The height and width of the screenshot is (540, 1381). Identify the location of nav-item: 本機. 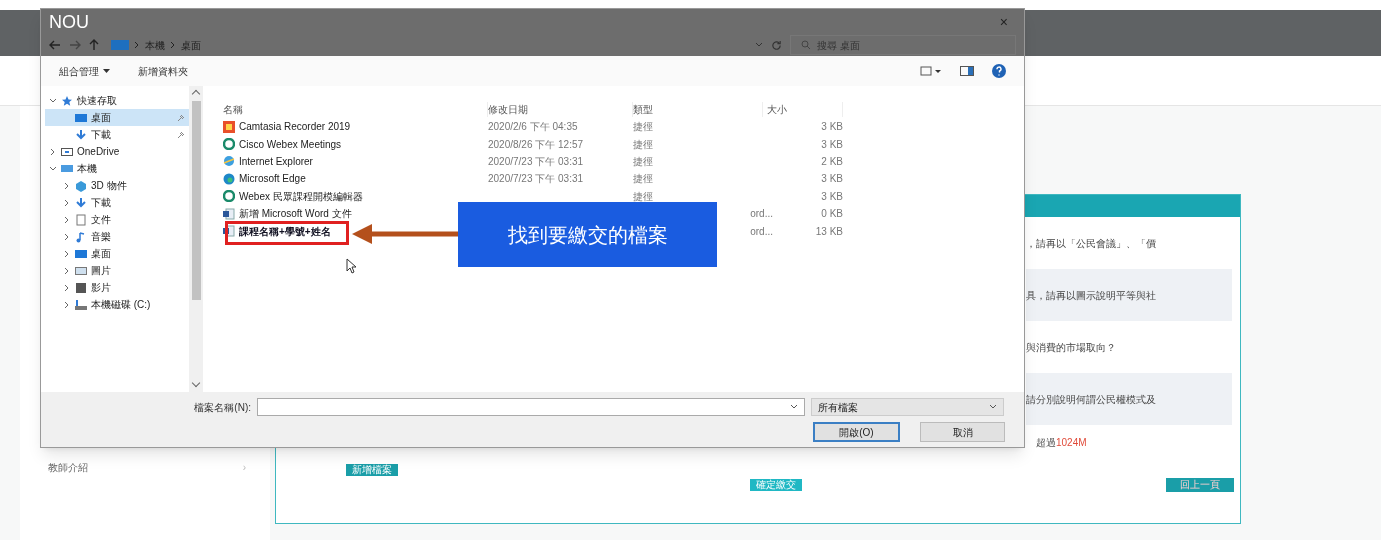
(117, 168).